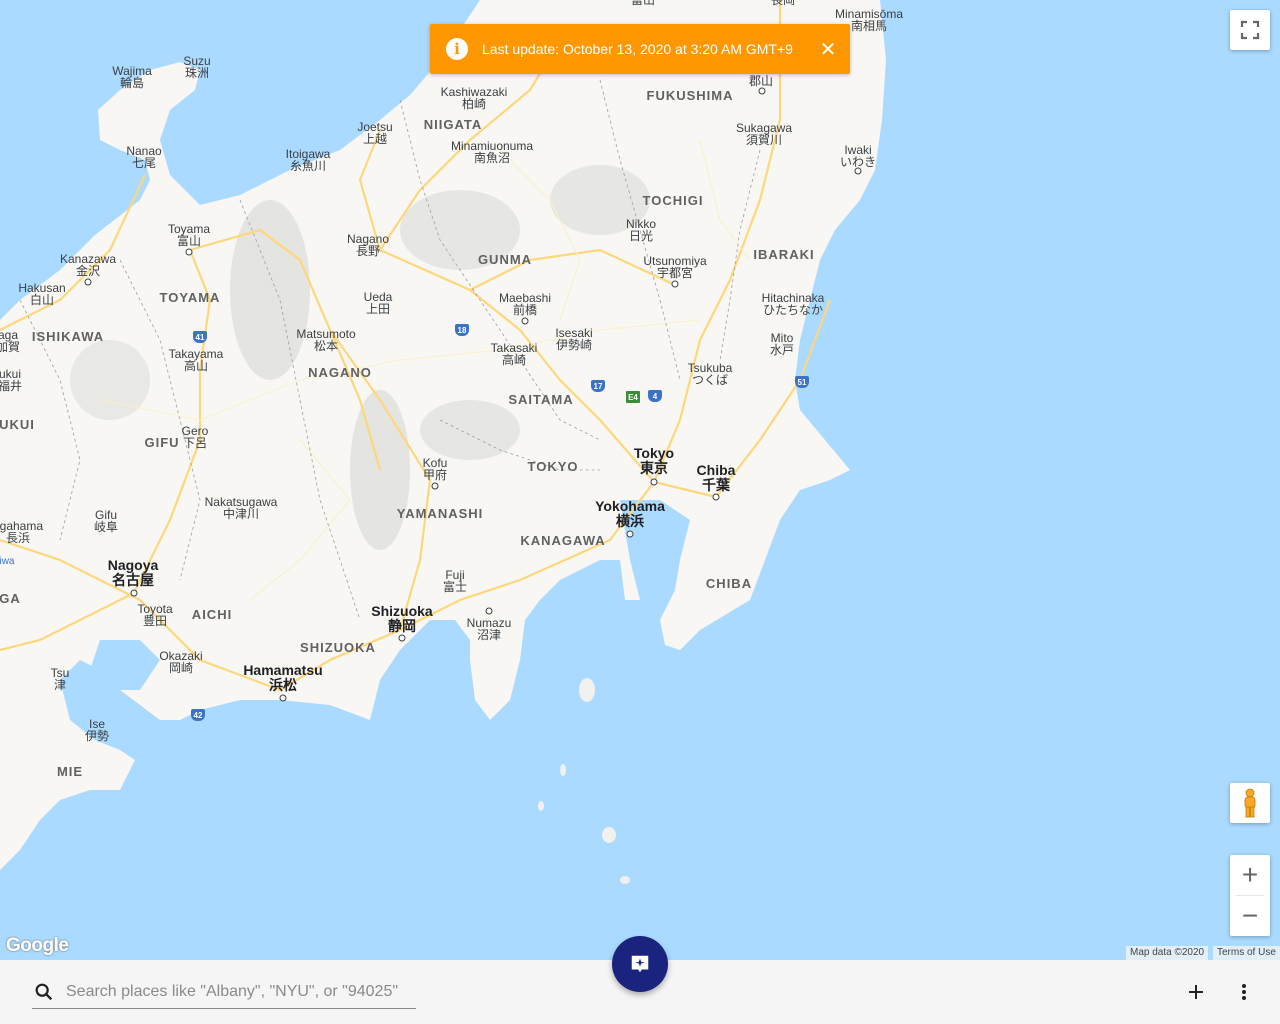 The width and height of the screenshot is (1280, 1024). I want to click on prefecture-label: AICHI, so click(212, 614).